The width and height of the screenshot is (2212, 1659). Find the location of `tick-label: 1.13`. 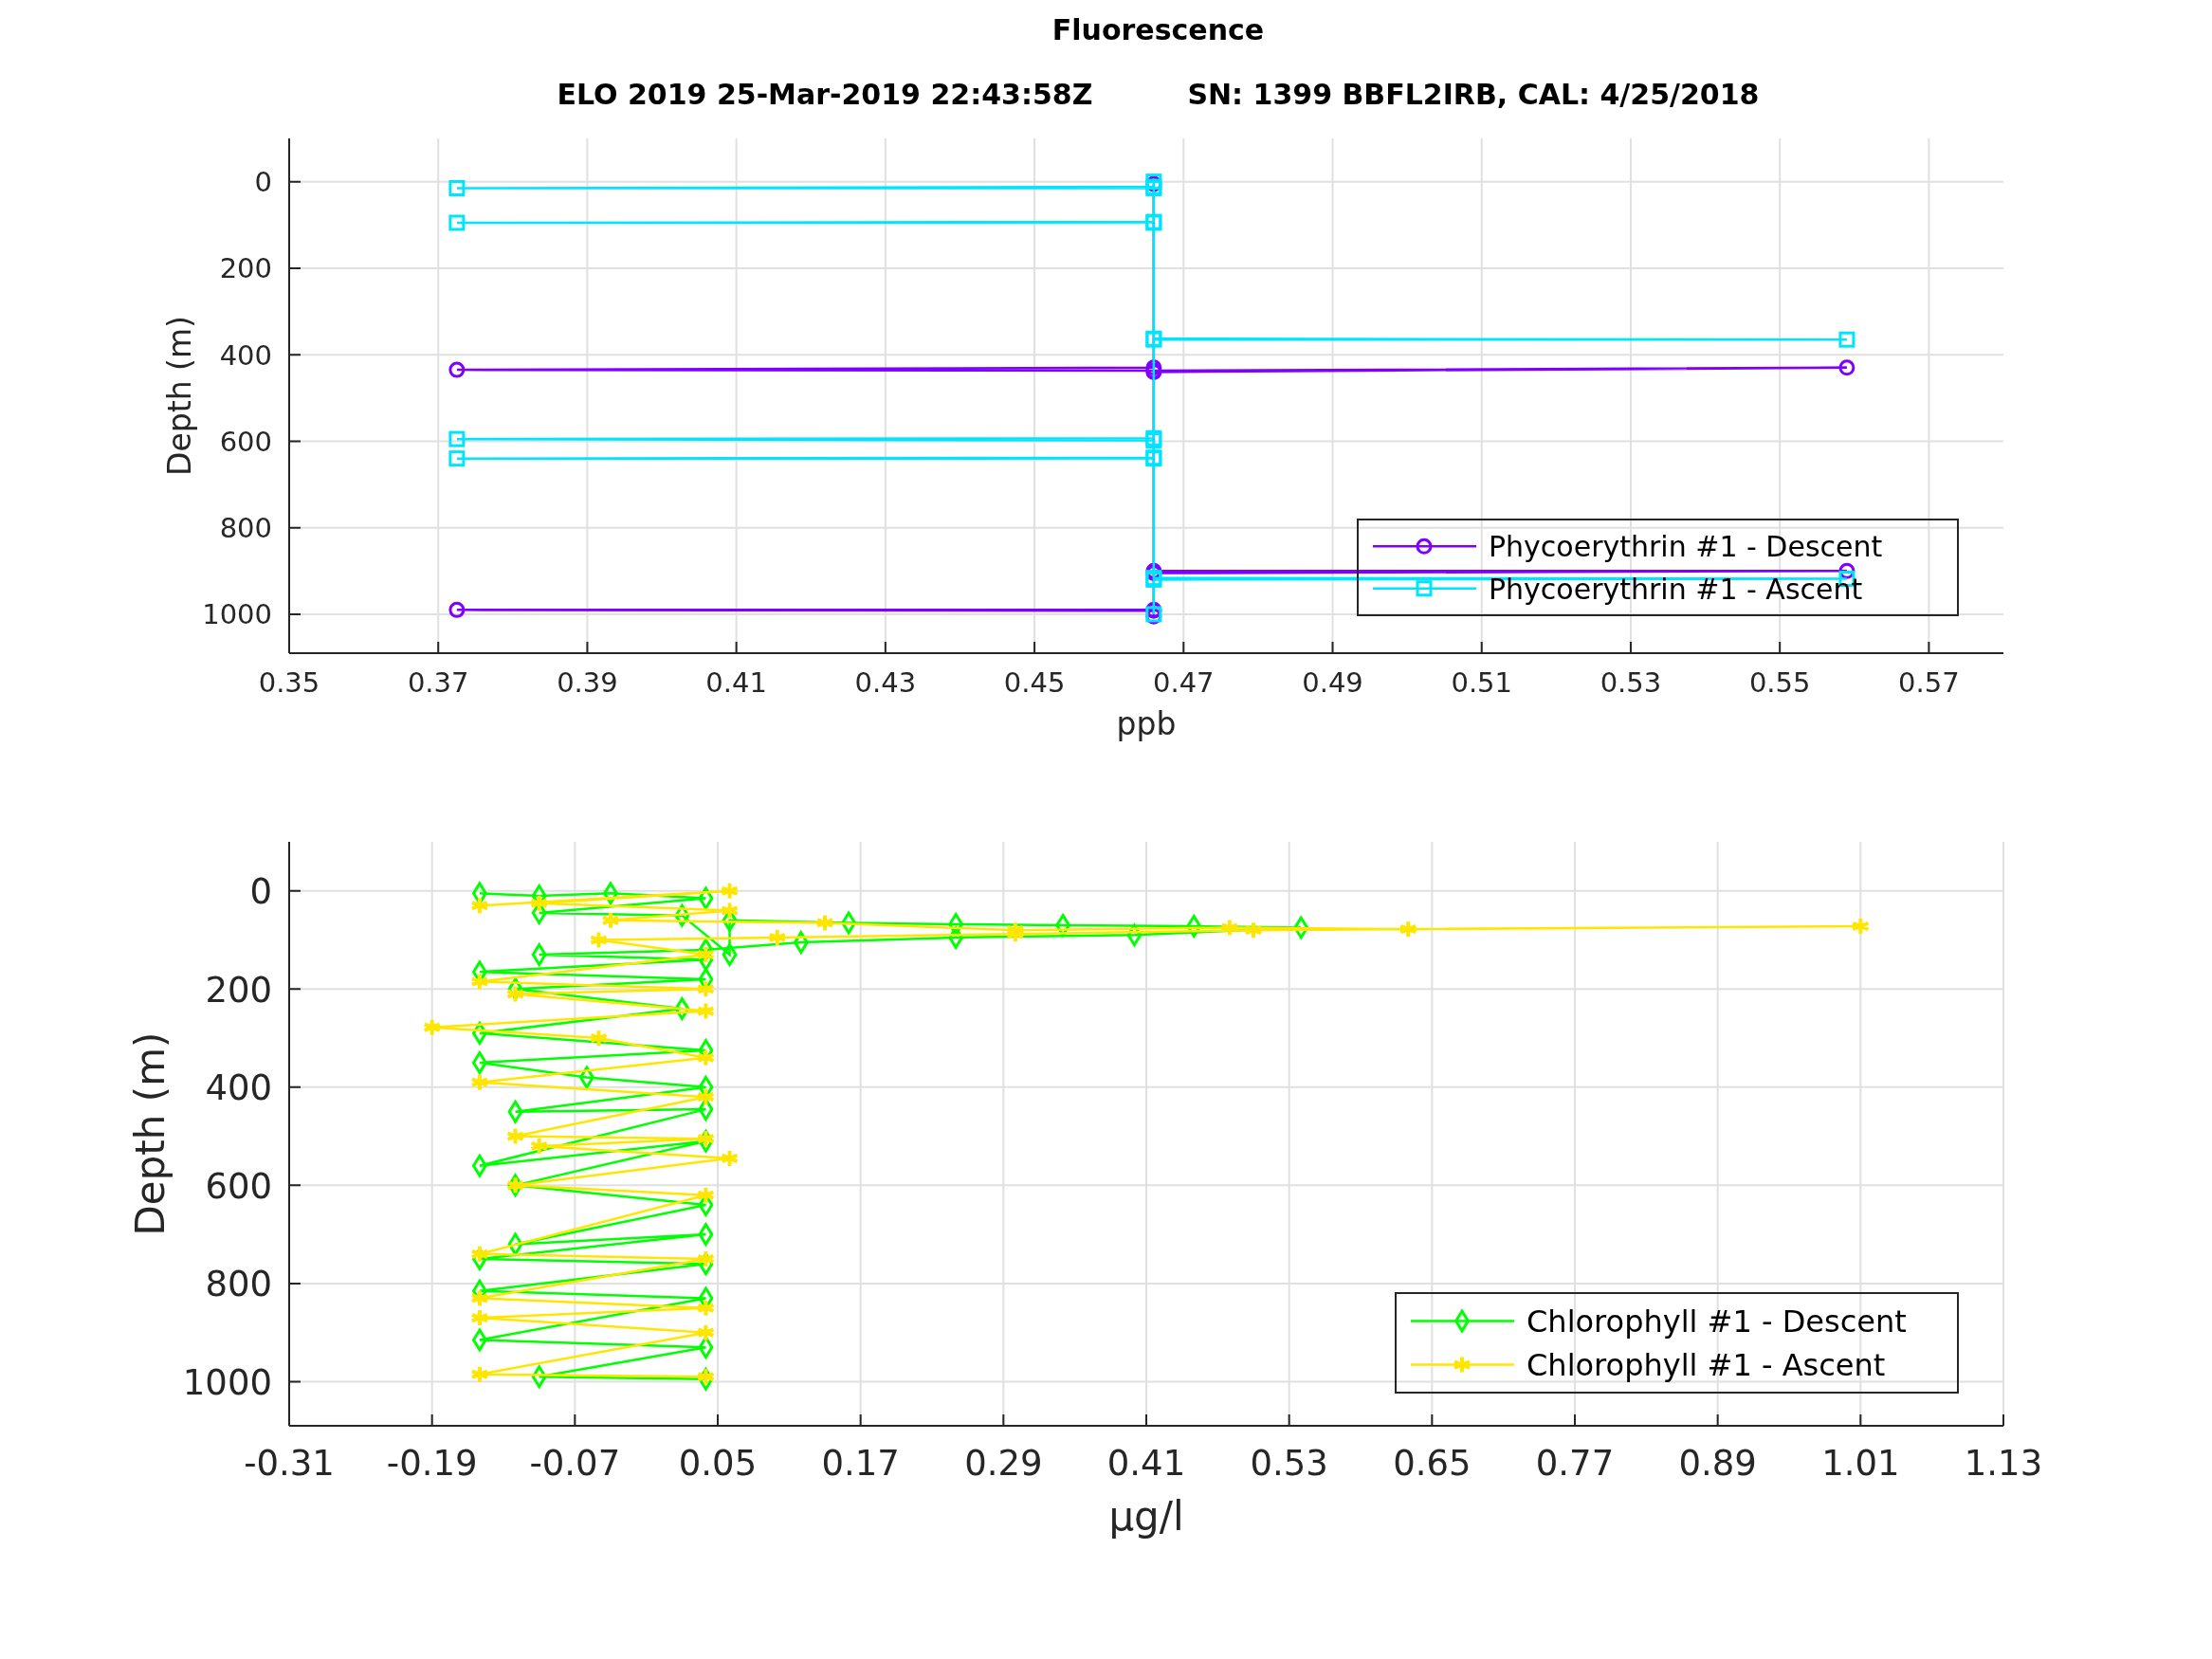

tick-label: 1.13 is located at coordinates (2003, 1464).